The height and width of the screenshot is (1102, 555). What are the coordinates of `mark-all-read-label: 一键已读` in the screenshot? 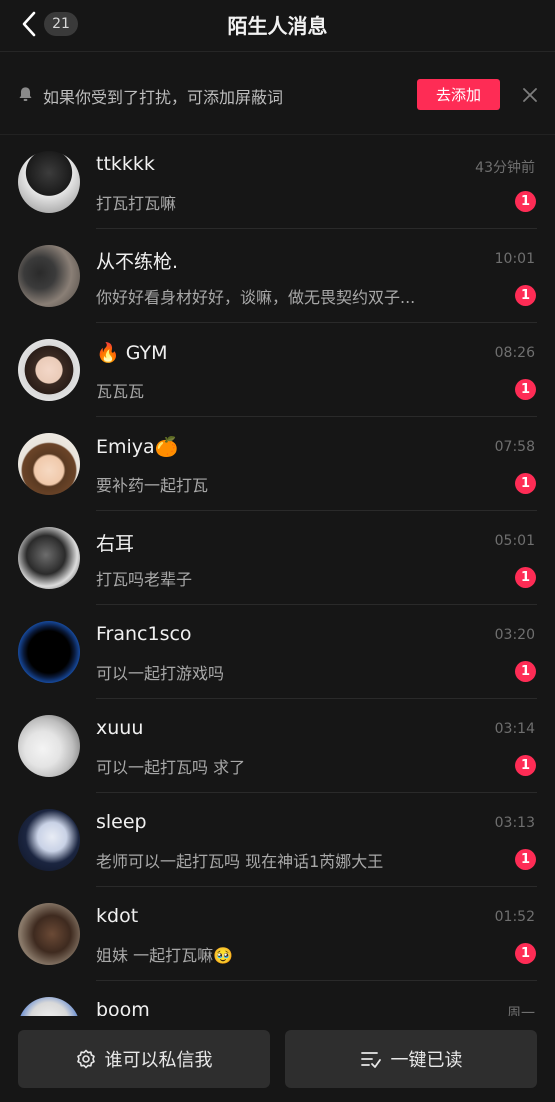 It's located at (426, 1060).